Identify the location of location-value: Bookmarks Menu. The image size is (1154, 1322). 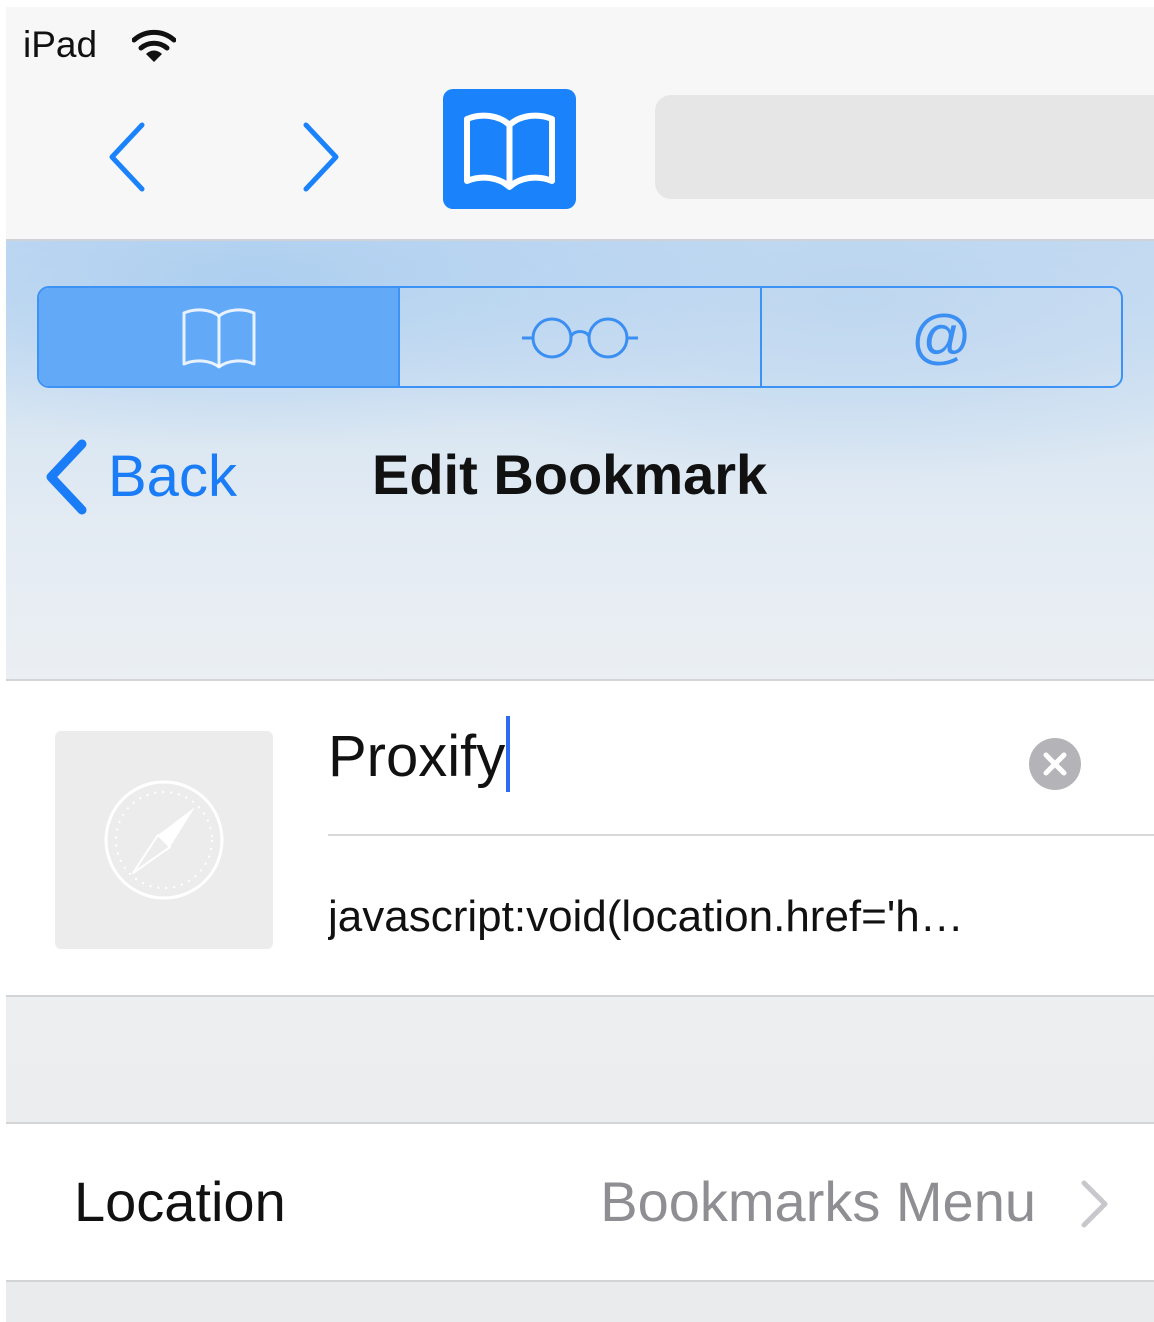
(818, 1201).